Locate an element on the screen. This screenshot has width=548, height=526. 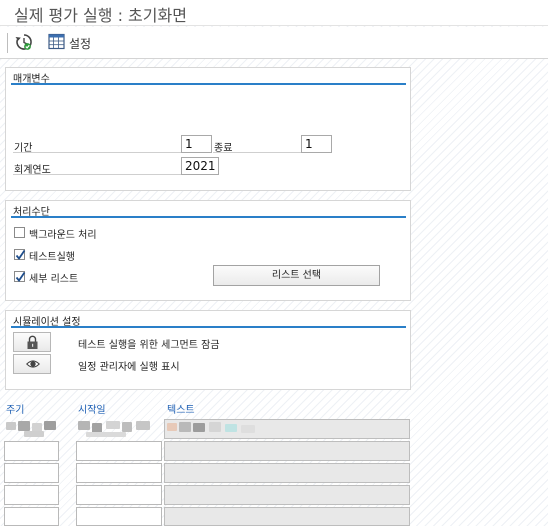
settings-button: 설정 is located at coordinates (69, 43).